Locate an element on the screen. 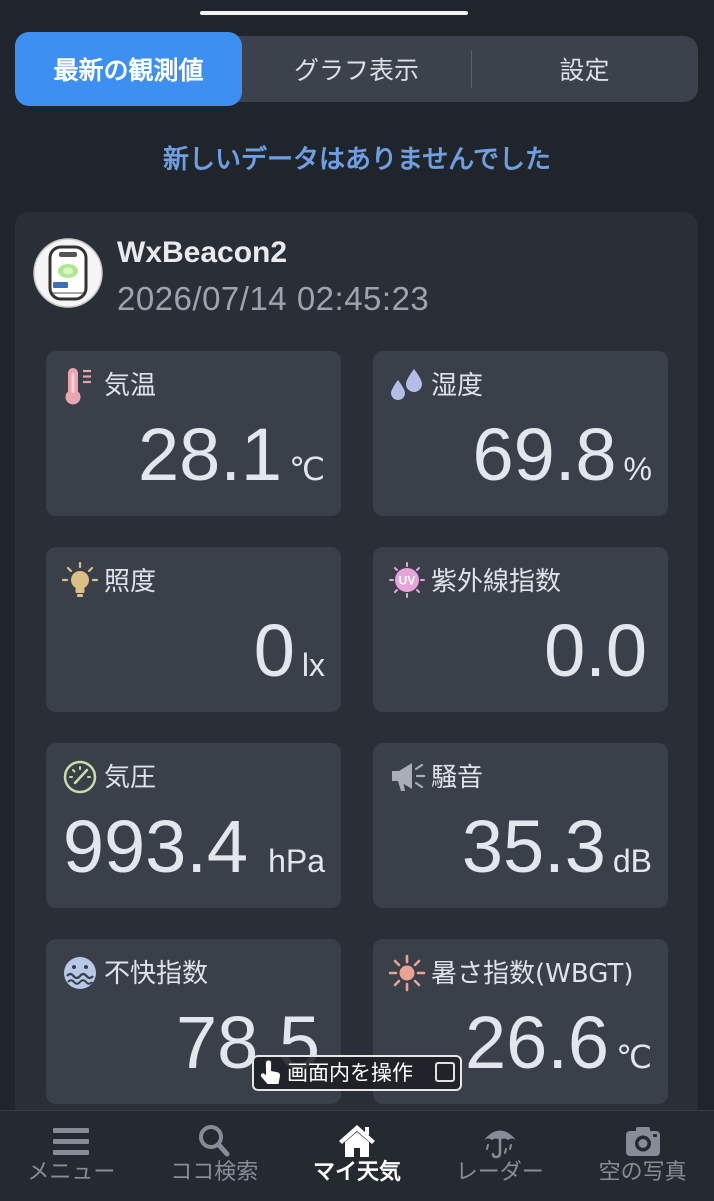  reading-value: 0.0 is located at coordinates (595, 650).